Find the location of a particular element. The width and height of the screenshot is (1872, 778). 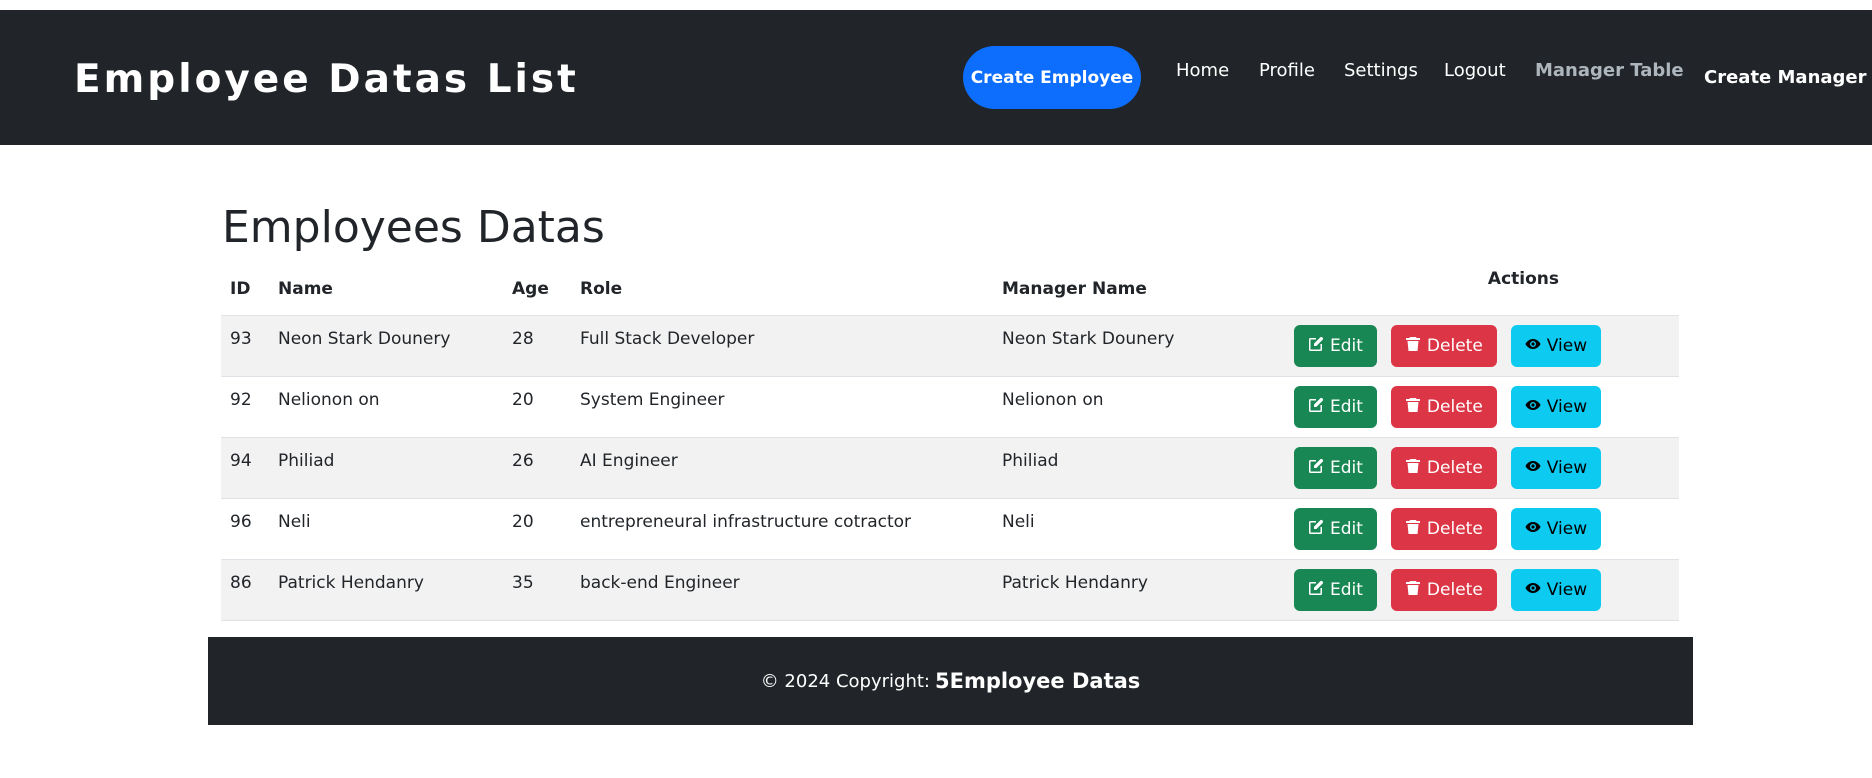

cell-name: Neon Stark Dounery is located at coordinates (386, 346).